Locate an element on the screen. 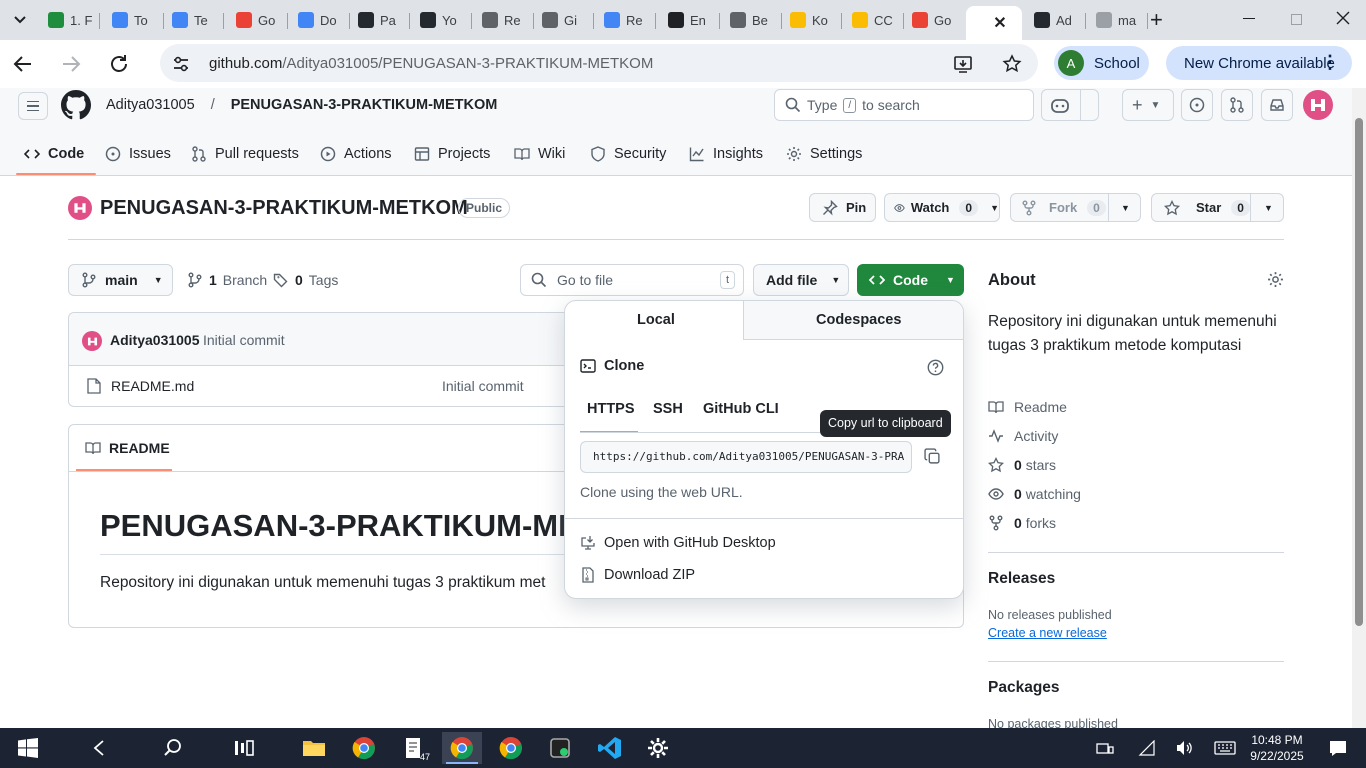  browser-tab: Te is located at coordinates (194, 20).